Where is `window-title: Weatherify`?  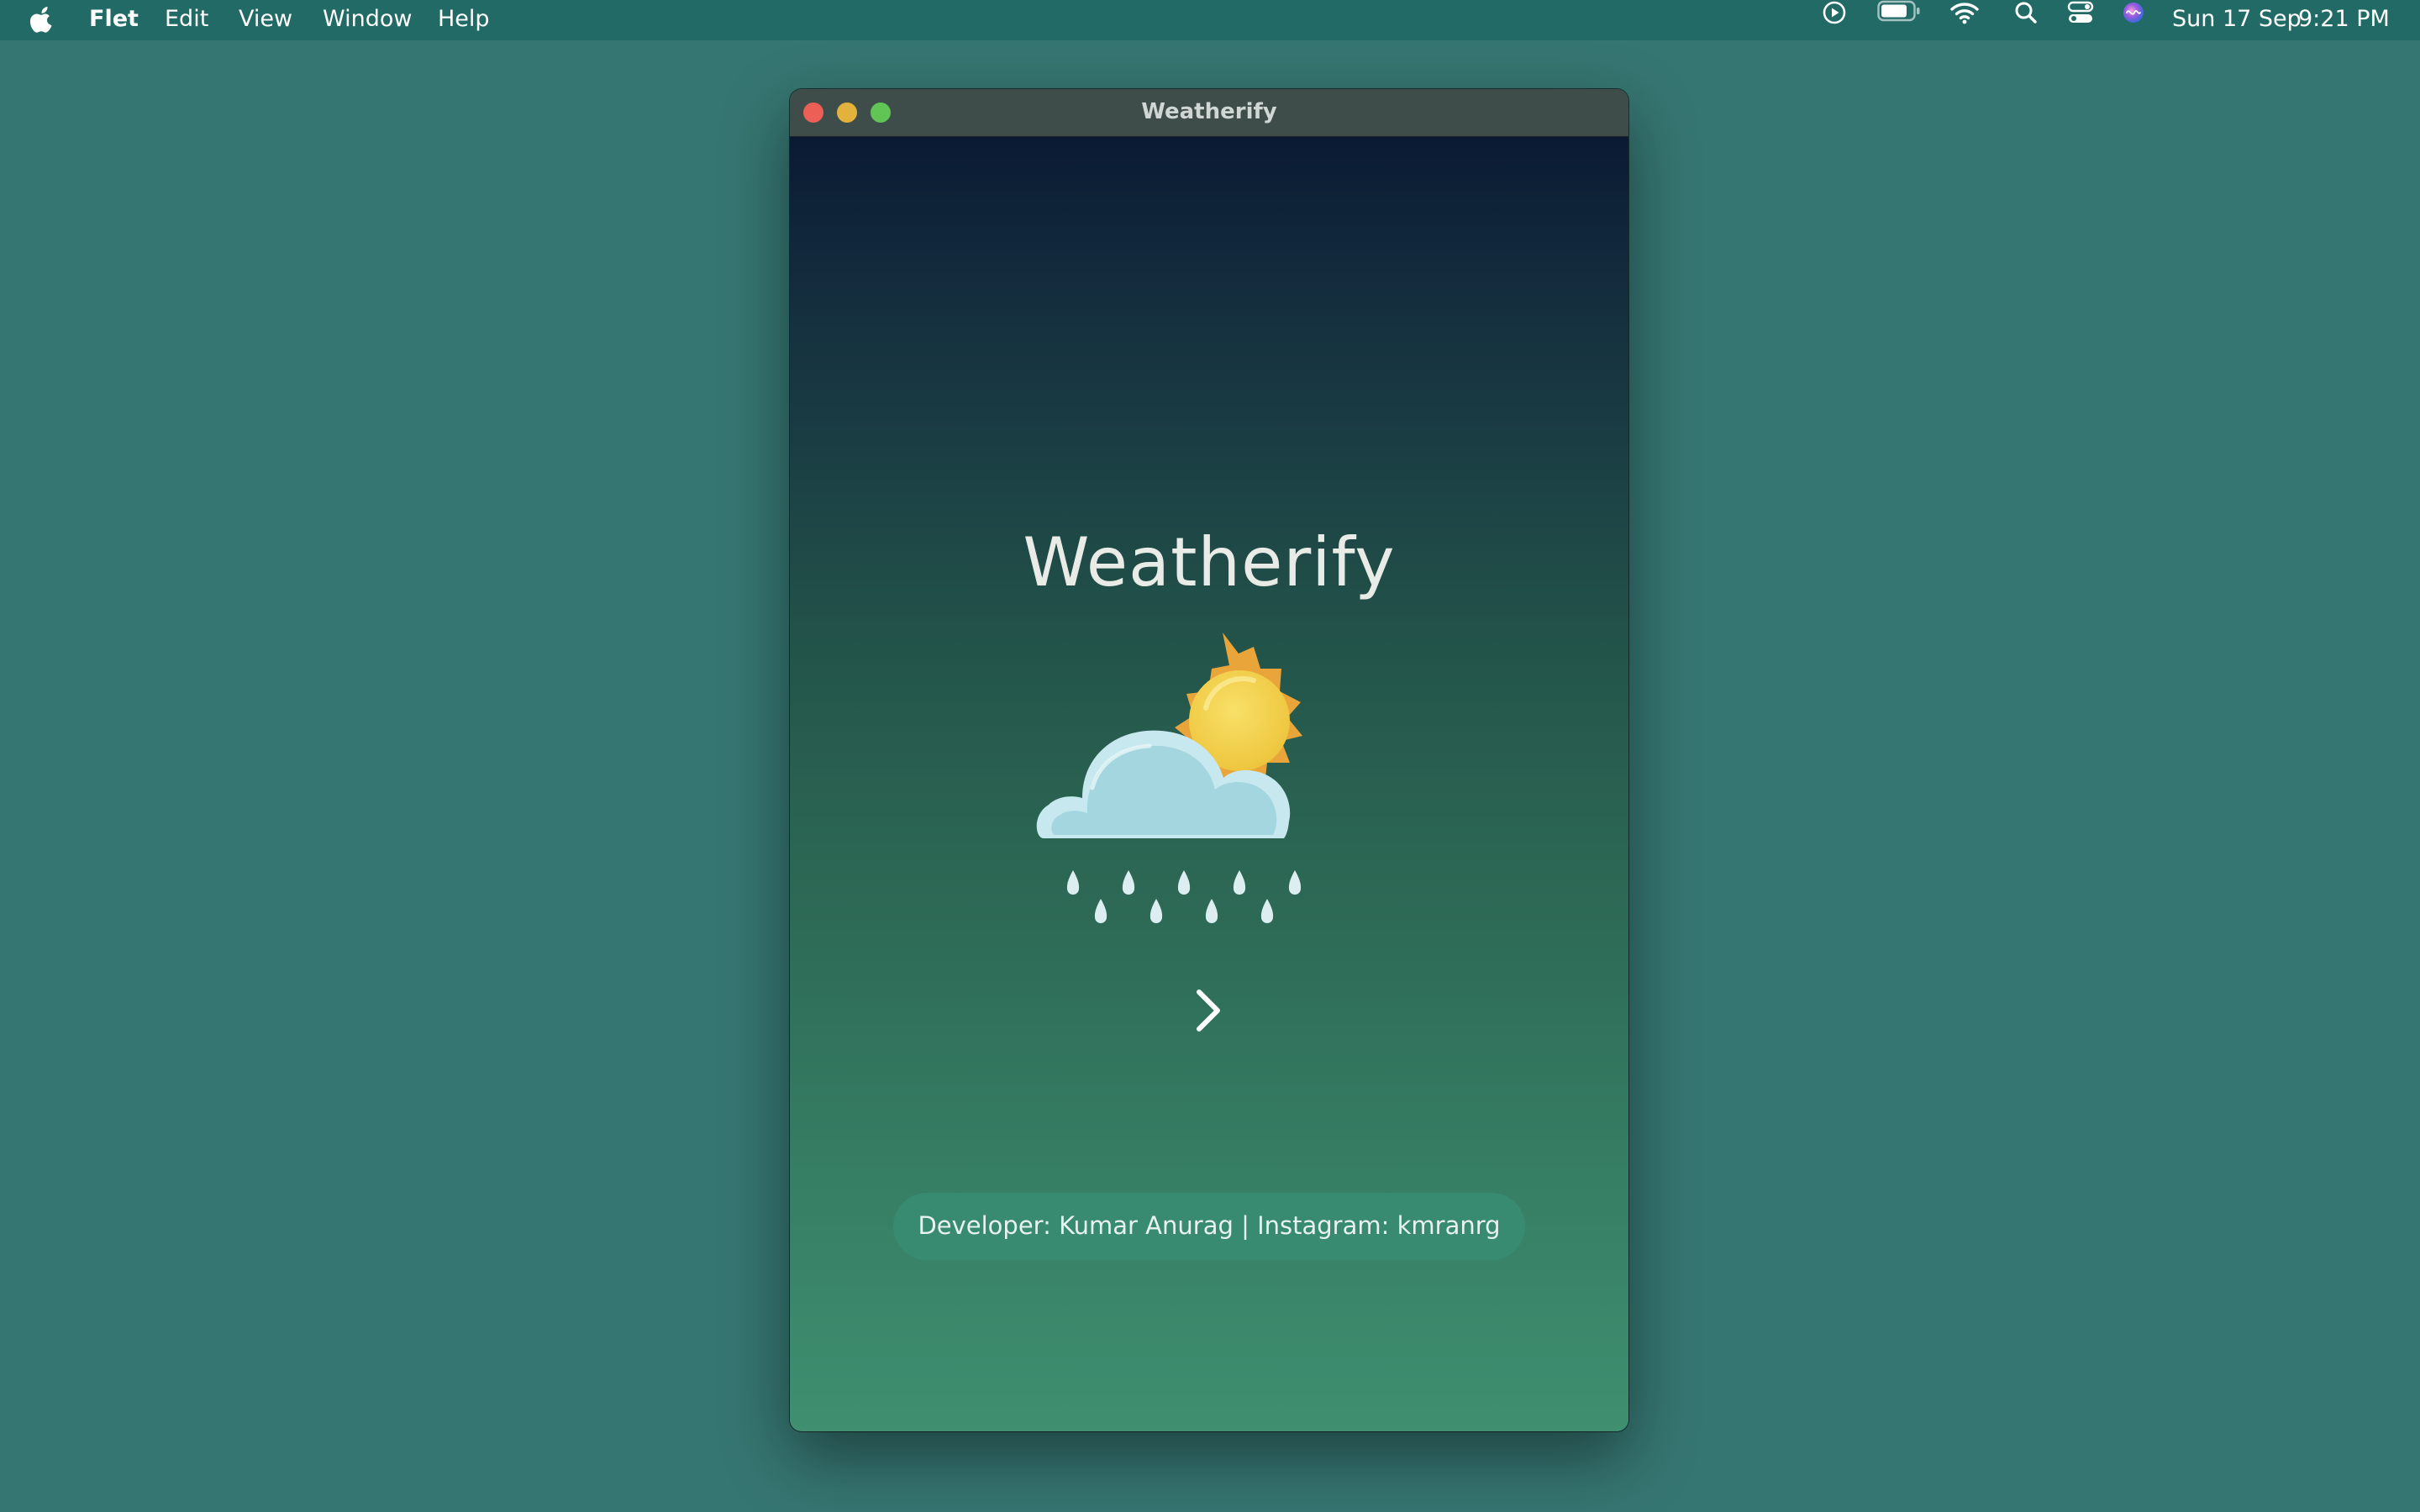 window-title: Weatherify is located at coordinates (1209, 111).